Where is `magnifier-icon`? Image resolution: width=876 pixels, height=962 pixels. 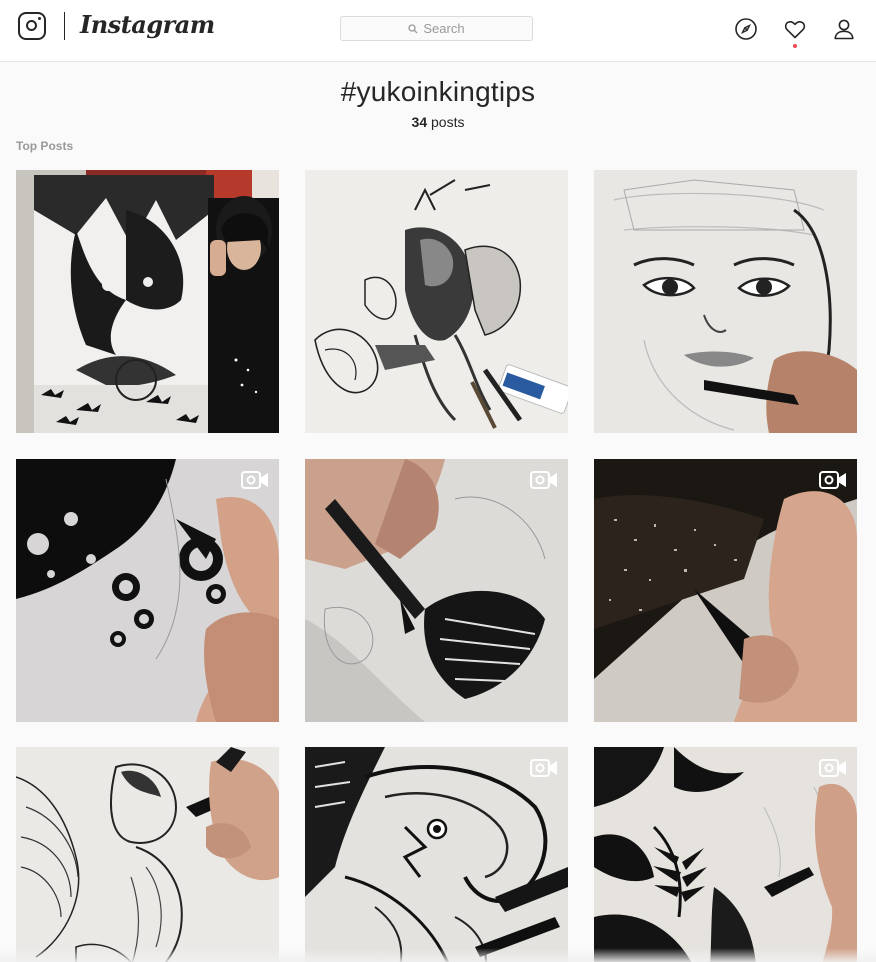 magnifier-icon is located at coordinates (413, 28).